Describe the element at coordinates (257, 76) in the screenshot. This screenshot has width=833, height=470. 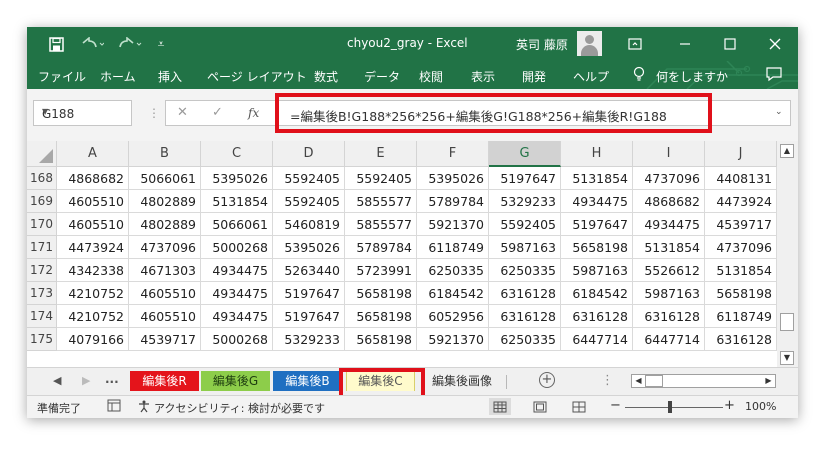
I see `menu-page-layout: ページ レイアウト` at that location.